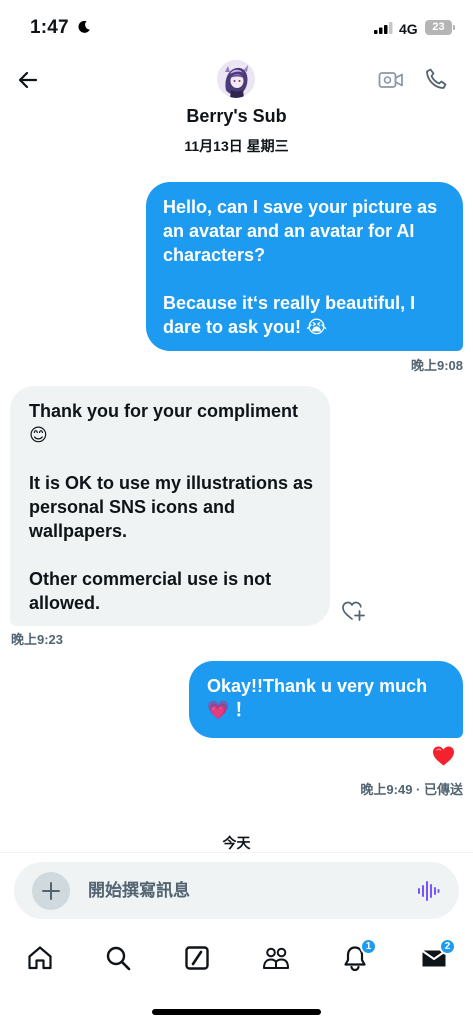 The image size is (473, 1024). I want to click on cellular-signal-icon, so click(383, 28).